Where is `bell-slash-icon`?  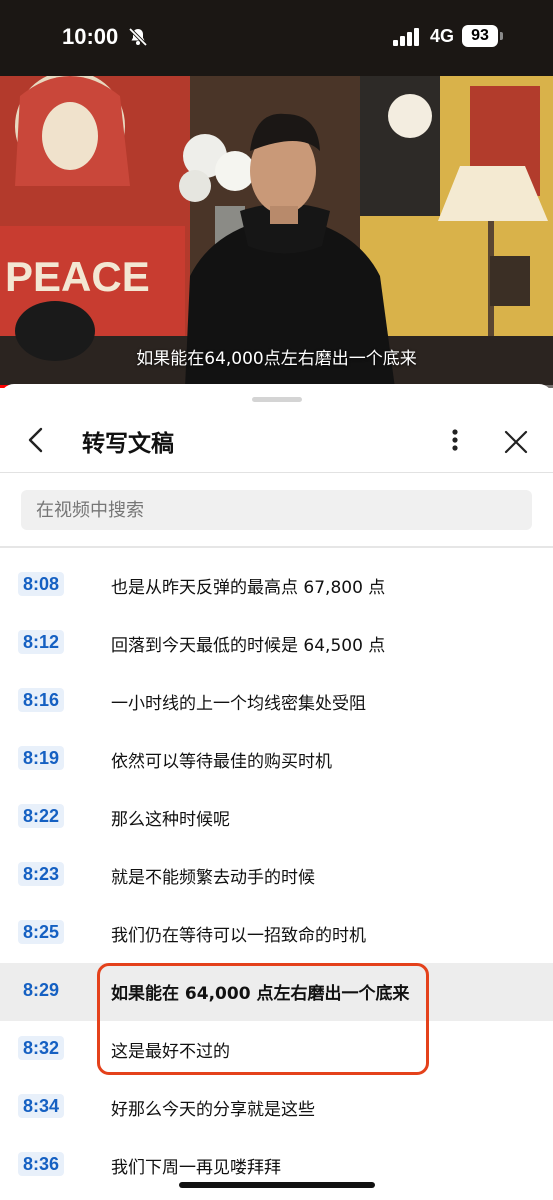 bell-slash-icon is located at coordinates (138, 37).